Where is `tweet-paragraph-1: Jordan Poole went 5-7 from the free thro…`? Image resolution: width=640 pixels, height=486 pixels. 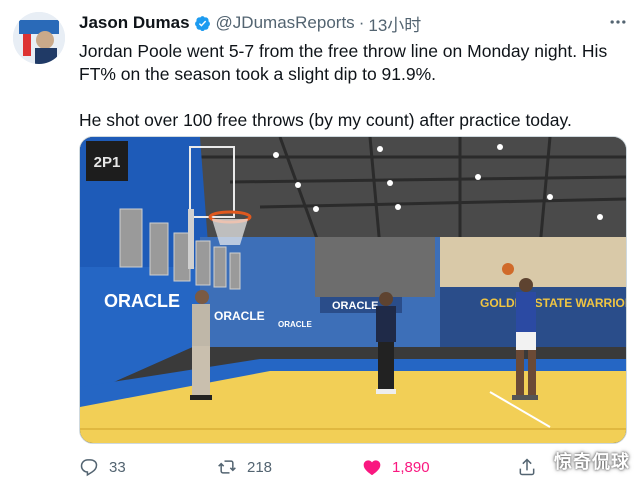
tweet-paragraph-1: Jordan Poole went 5-7 from the free thro… is located at coordinates (343, 62).